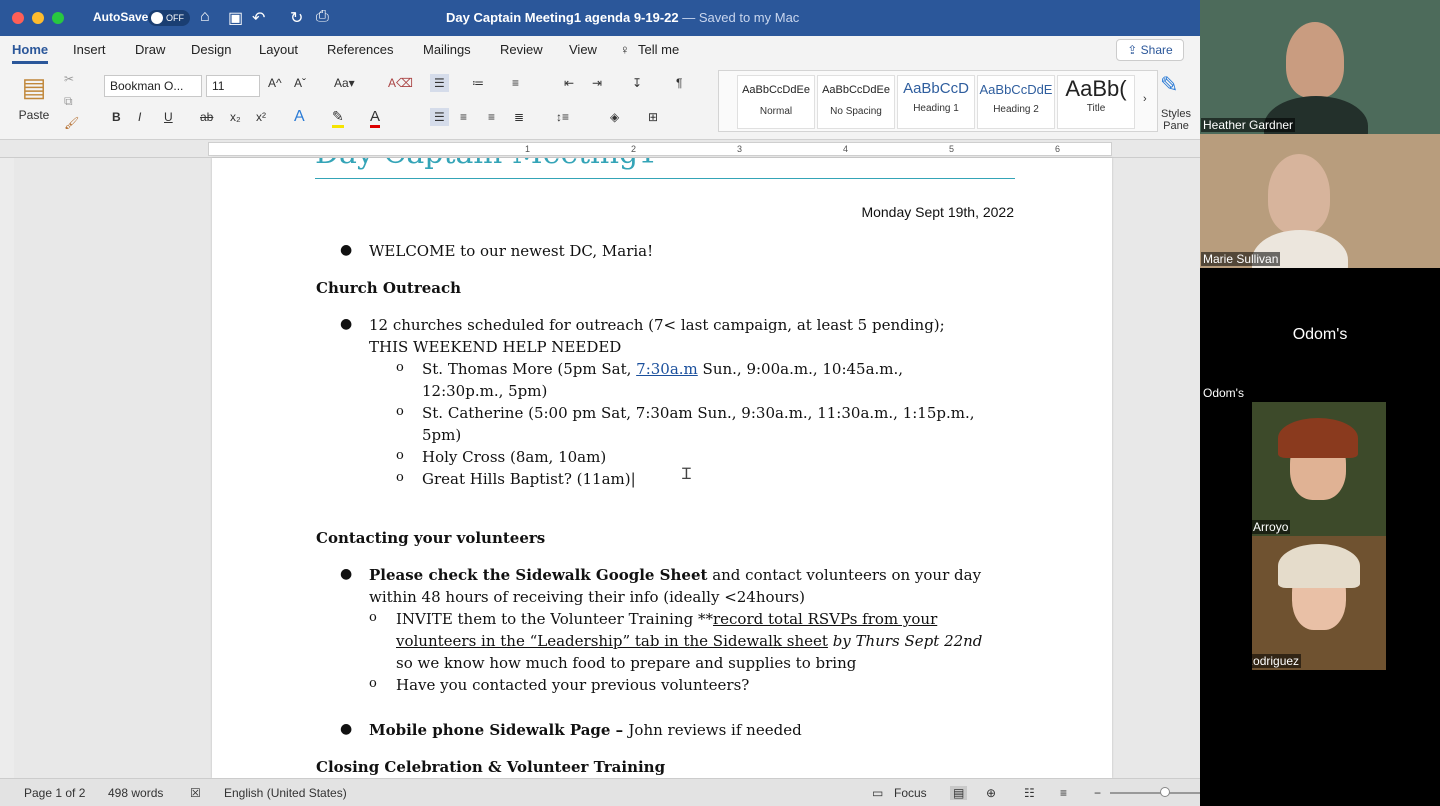  I want to click on church-holy-cross: Holy Cross (8am, 10am), so click(514, 457).